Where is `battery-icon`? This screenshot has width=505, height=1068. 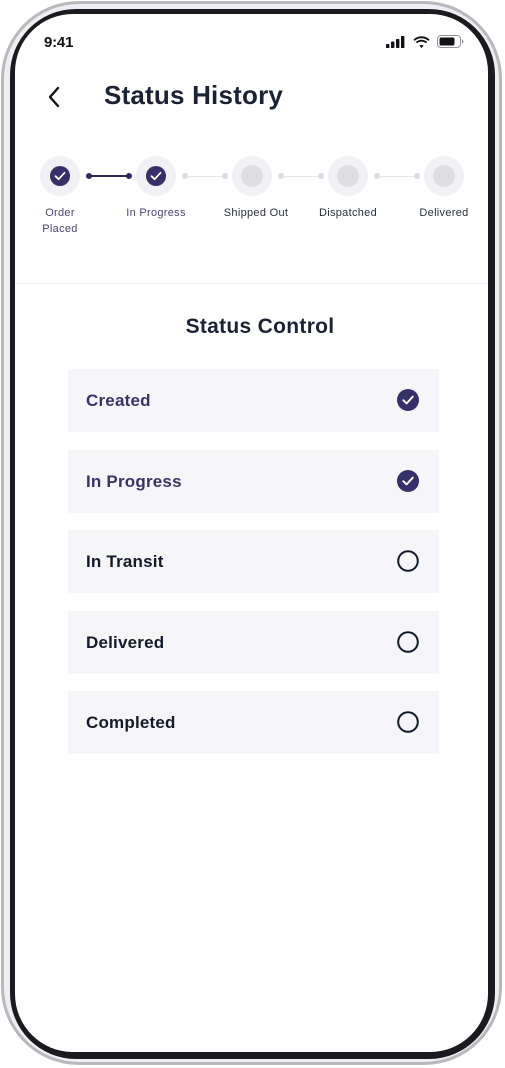 battery-icon is located at coordinates (450, 41).